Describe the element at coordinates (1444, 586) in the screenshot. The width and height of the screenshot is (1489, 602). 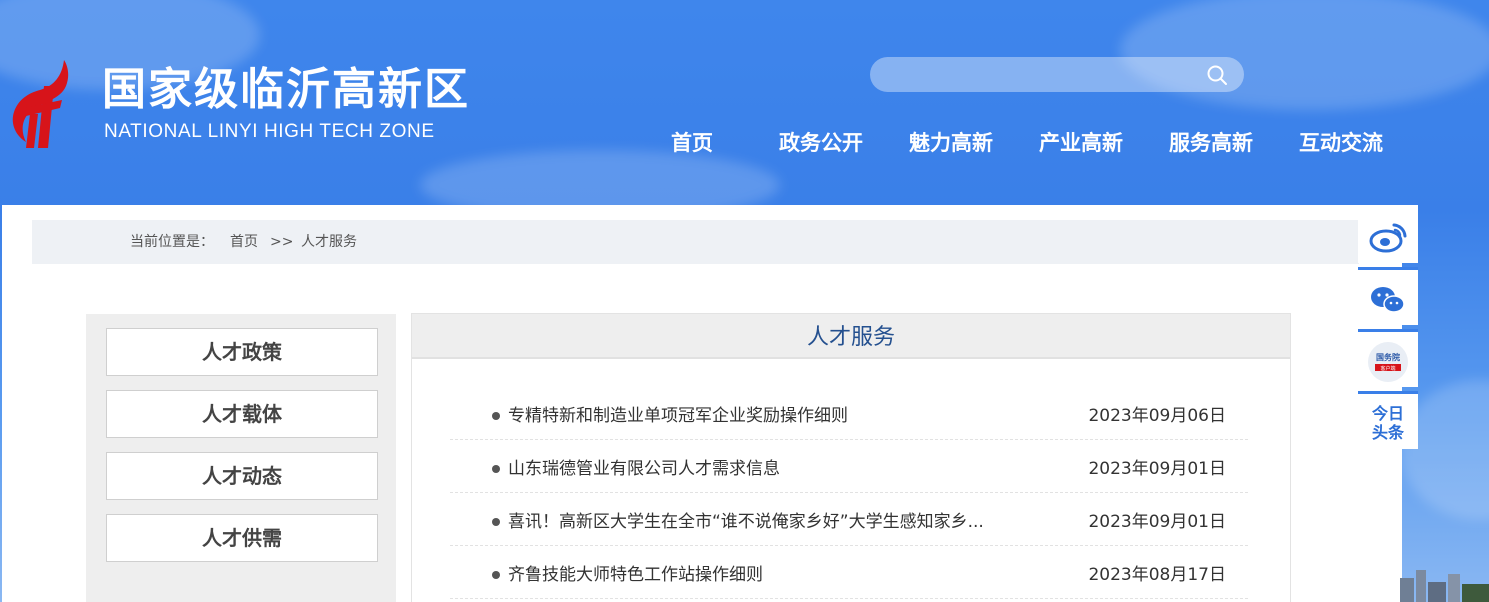
I see `city-skyline-decoration` at that location.